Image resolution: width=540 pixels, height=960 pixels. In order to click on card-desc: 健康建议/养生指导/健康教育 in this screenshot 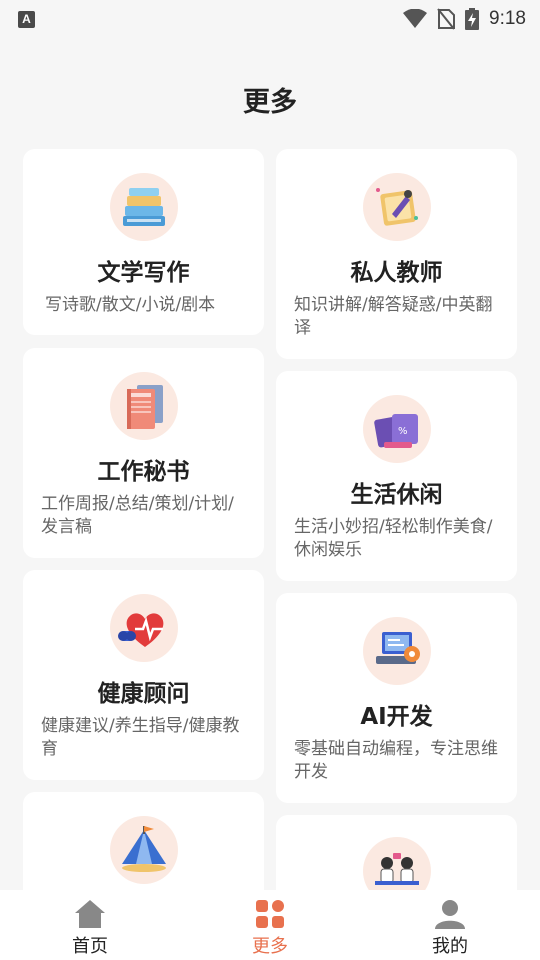, I will do `click(140, 737)`.